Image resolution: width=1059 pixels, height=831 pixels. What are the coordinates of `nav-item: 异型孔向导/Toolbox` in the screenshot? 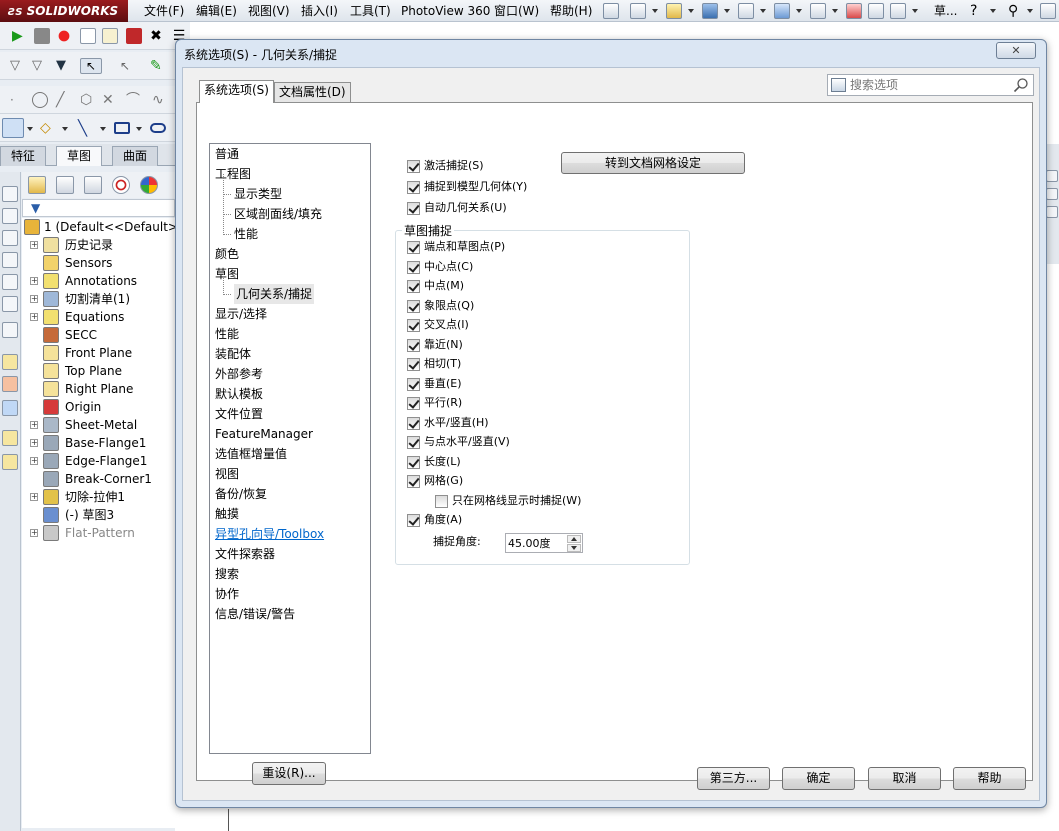 It's located at (269, 534).